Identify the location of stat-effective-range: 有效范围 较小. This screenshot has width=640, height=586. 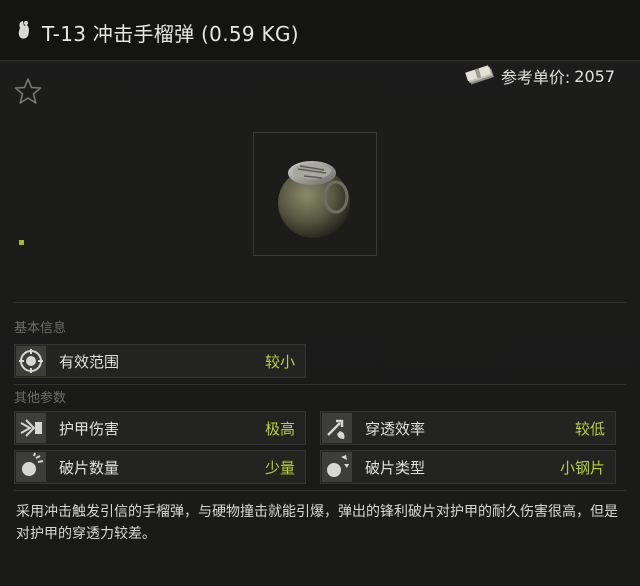
(160, 361).